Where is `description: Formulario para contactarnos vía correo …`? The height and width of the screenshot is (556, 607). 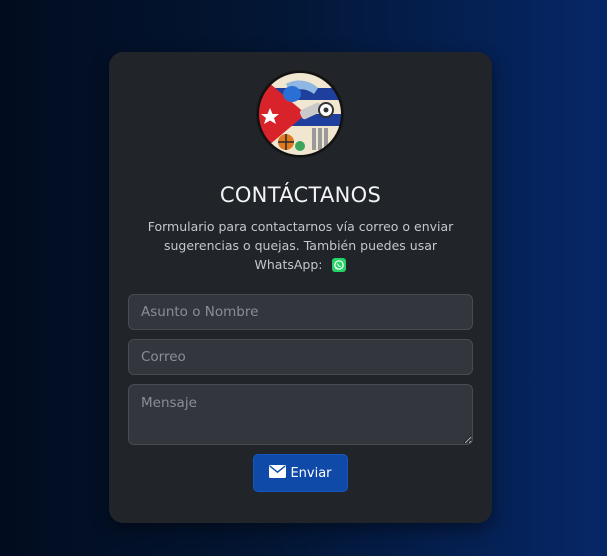 description: Formulario para contactarnos vía correo … is located at coordinates (300, 245).